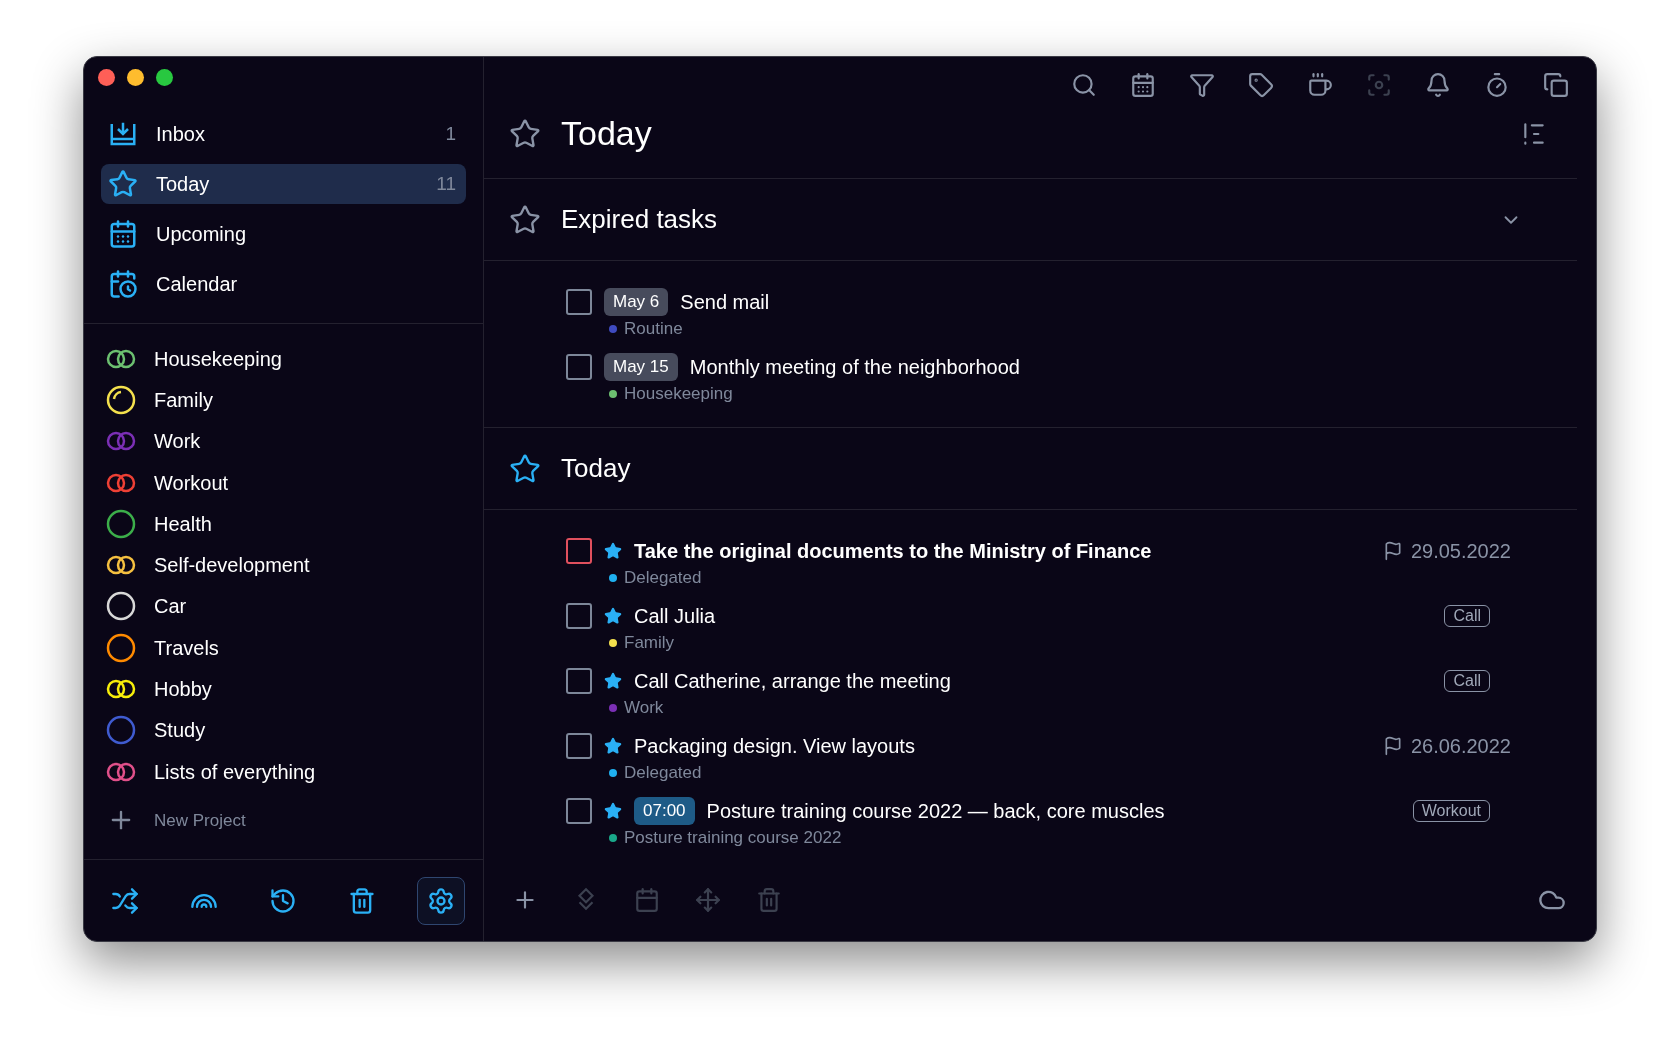 The image size is (1680, 1052). Describe the element at coordinates (106, 77) in the screenshot. I see `close-window-button` at that location.